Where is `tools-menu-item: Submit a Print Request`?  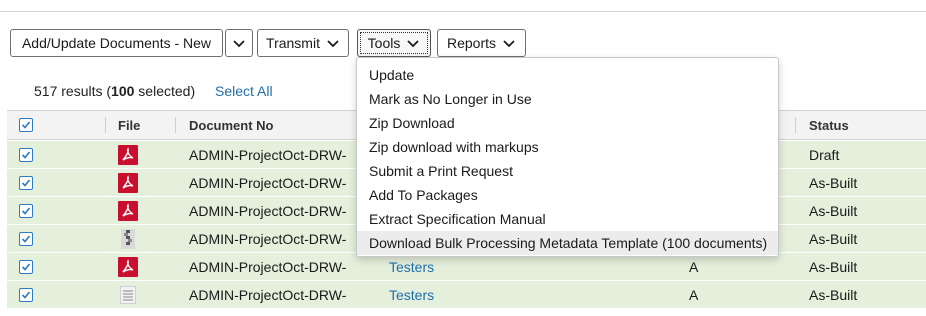 tools-menu-item: Submit a Print Request is located at coordinates (567, 171).